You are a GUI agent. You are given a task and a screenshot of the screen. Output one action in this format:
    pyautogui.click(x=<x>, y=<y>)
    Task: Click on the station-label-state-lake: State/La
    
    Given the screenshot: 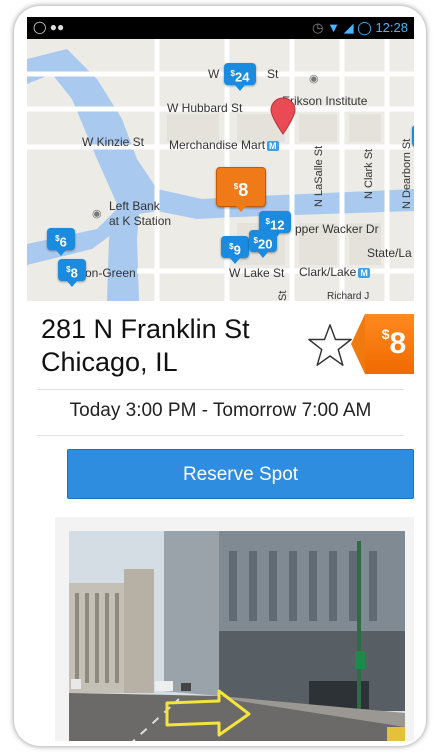 What is the action you would take?
    pyautogui.click(x=389, y=253)
    